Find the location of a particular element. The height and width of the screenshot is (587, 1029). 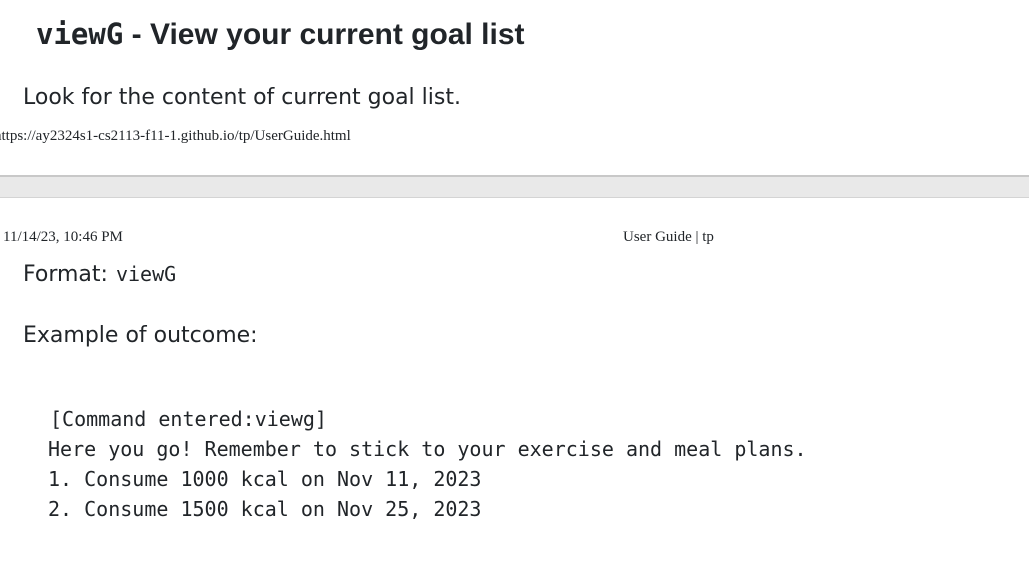

print-header-date: 11/14/23, 10:46 PM is located at coordinates (63, 237).